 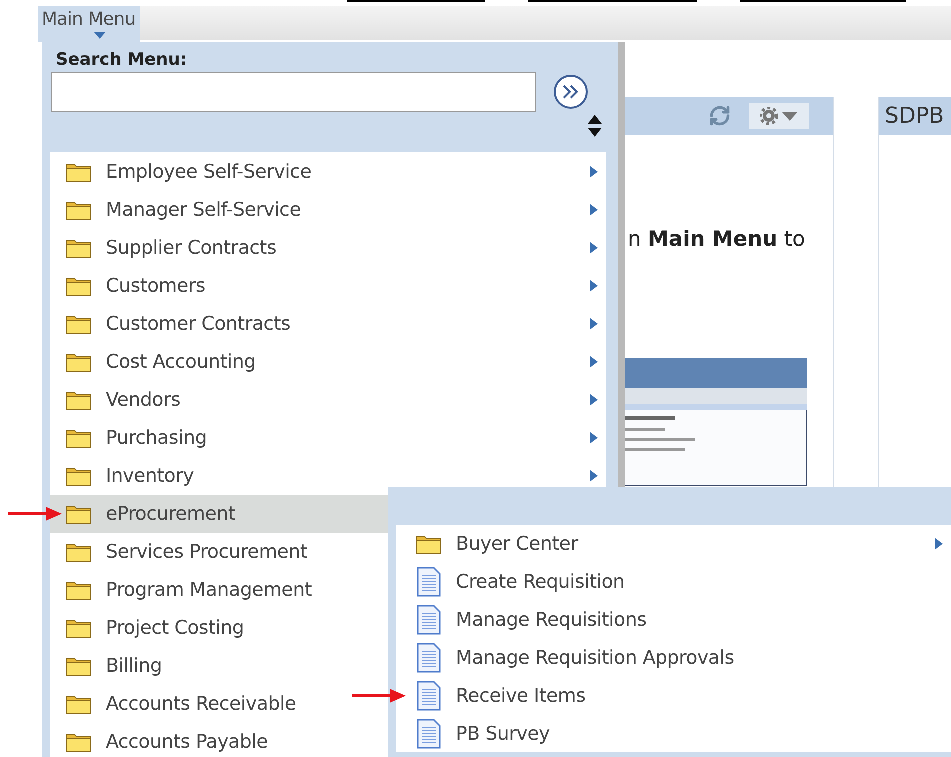 What do you see at coordinates (328, 210) in the screenshot?
I see `menu-item: Manager Self-Service` at bounding box center [328, 210].